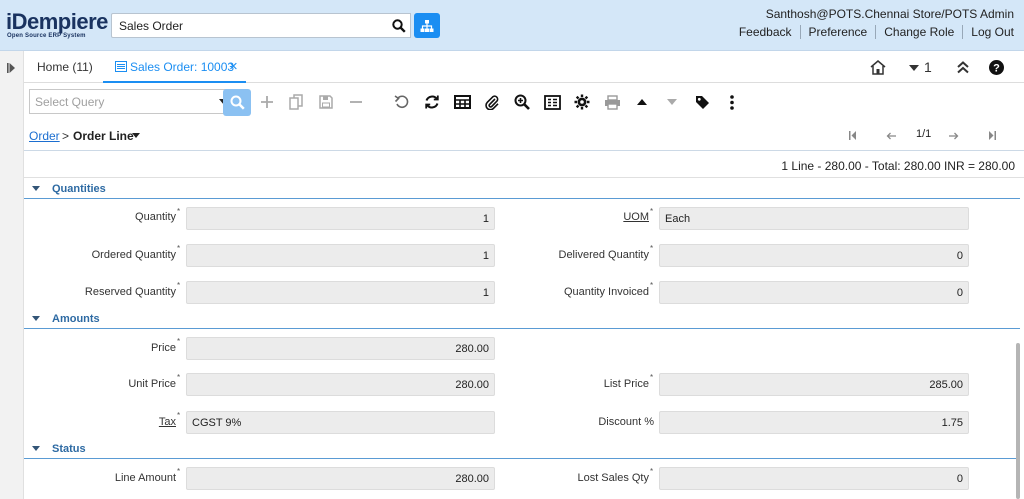 This screenshot has width=1024, height=499. I want to click on discount-field: 1.75, so click(814, 422).